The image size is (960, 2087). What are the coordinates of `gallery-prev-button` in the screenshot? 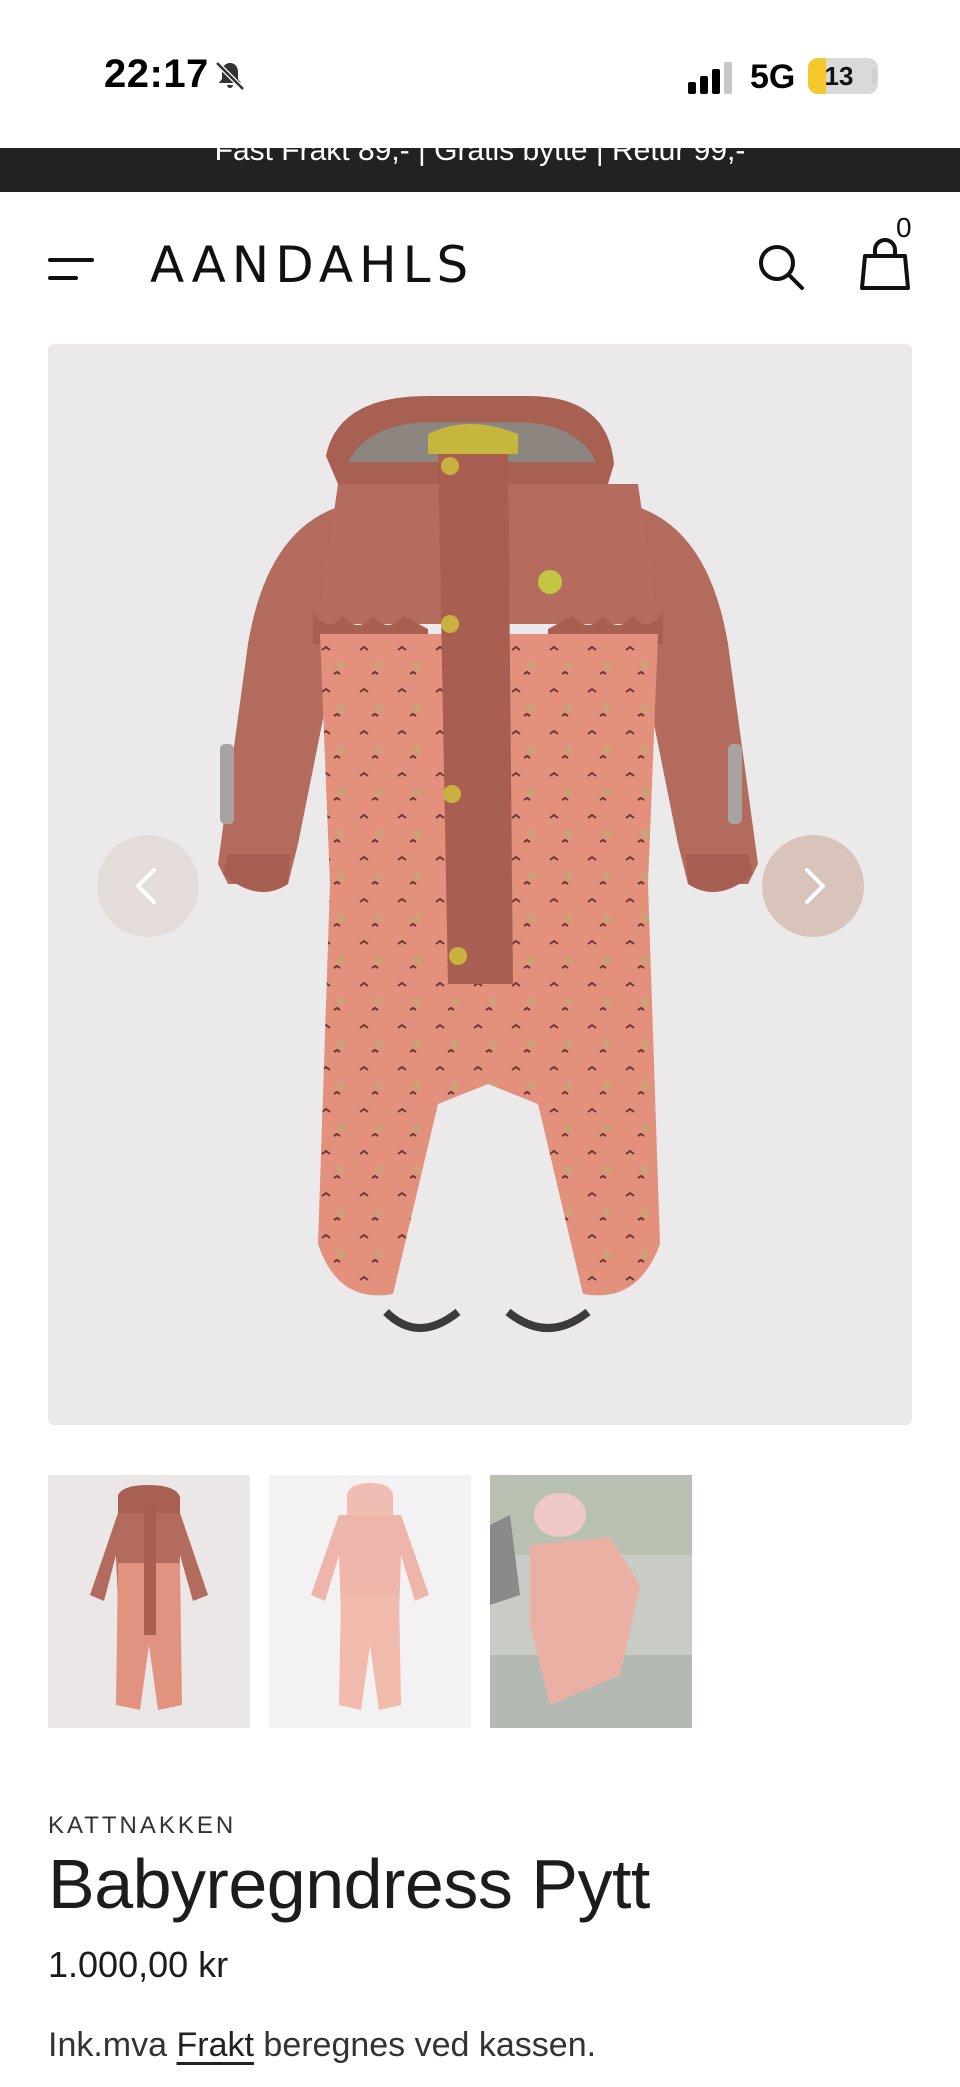 It's located at (148, 886).